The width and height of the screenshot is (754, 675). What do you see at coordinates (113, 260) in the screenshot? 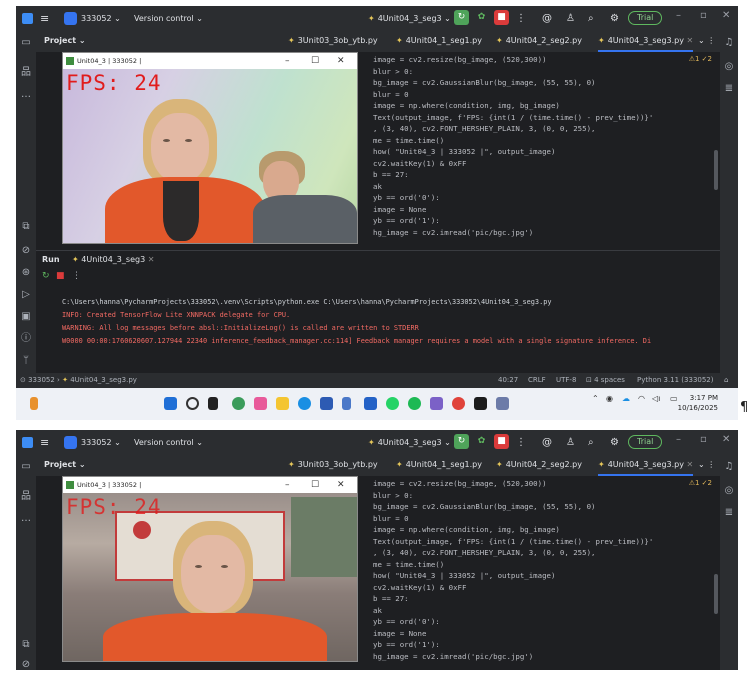
I see `run-config-tab: ✦ 4Unit04_3_seg3 ✕` at bounding box center [113, 260].